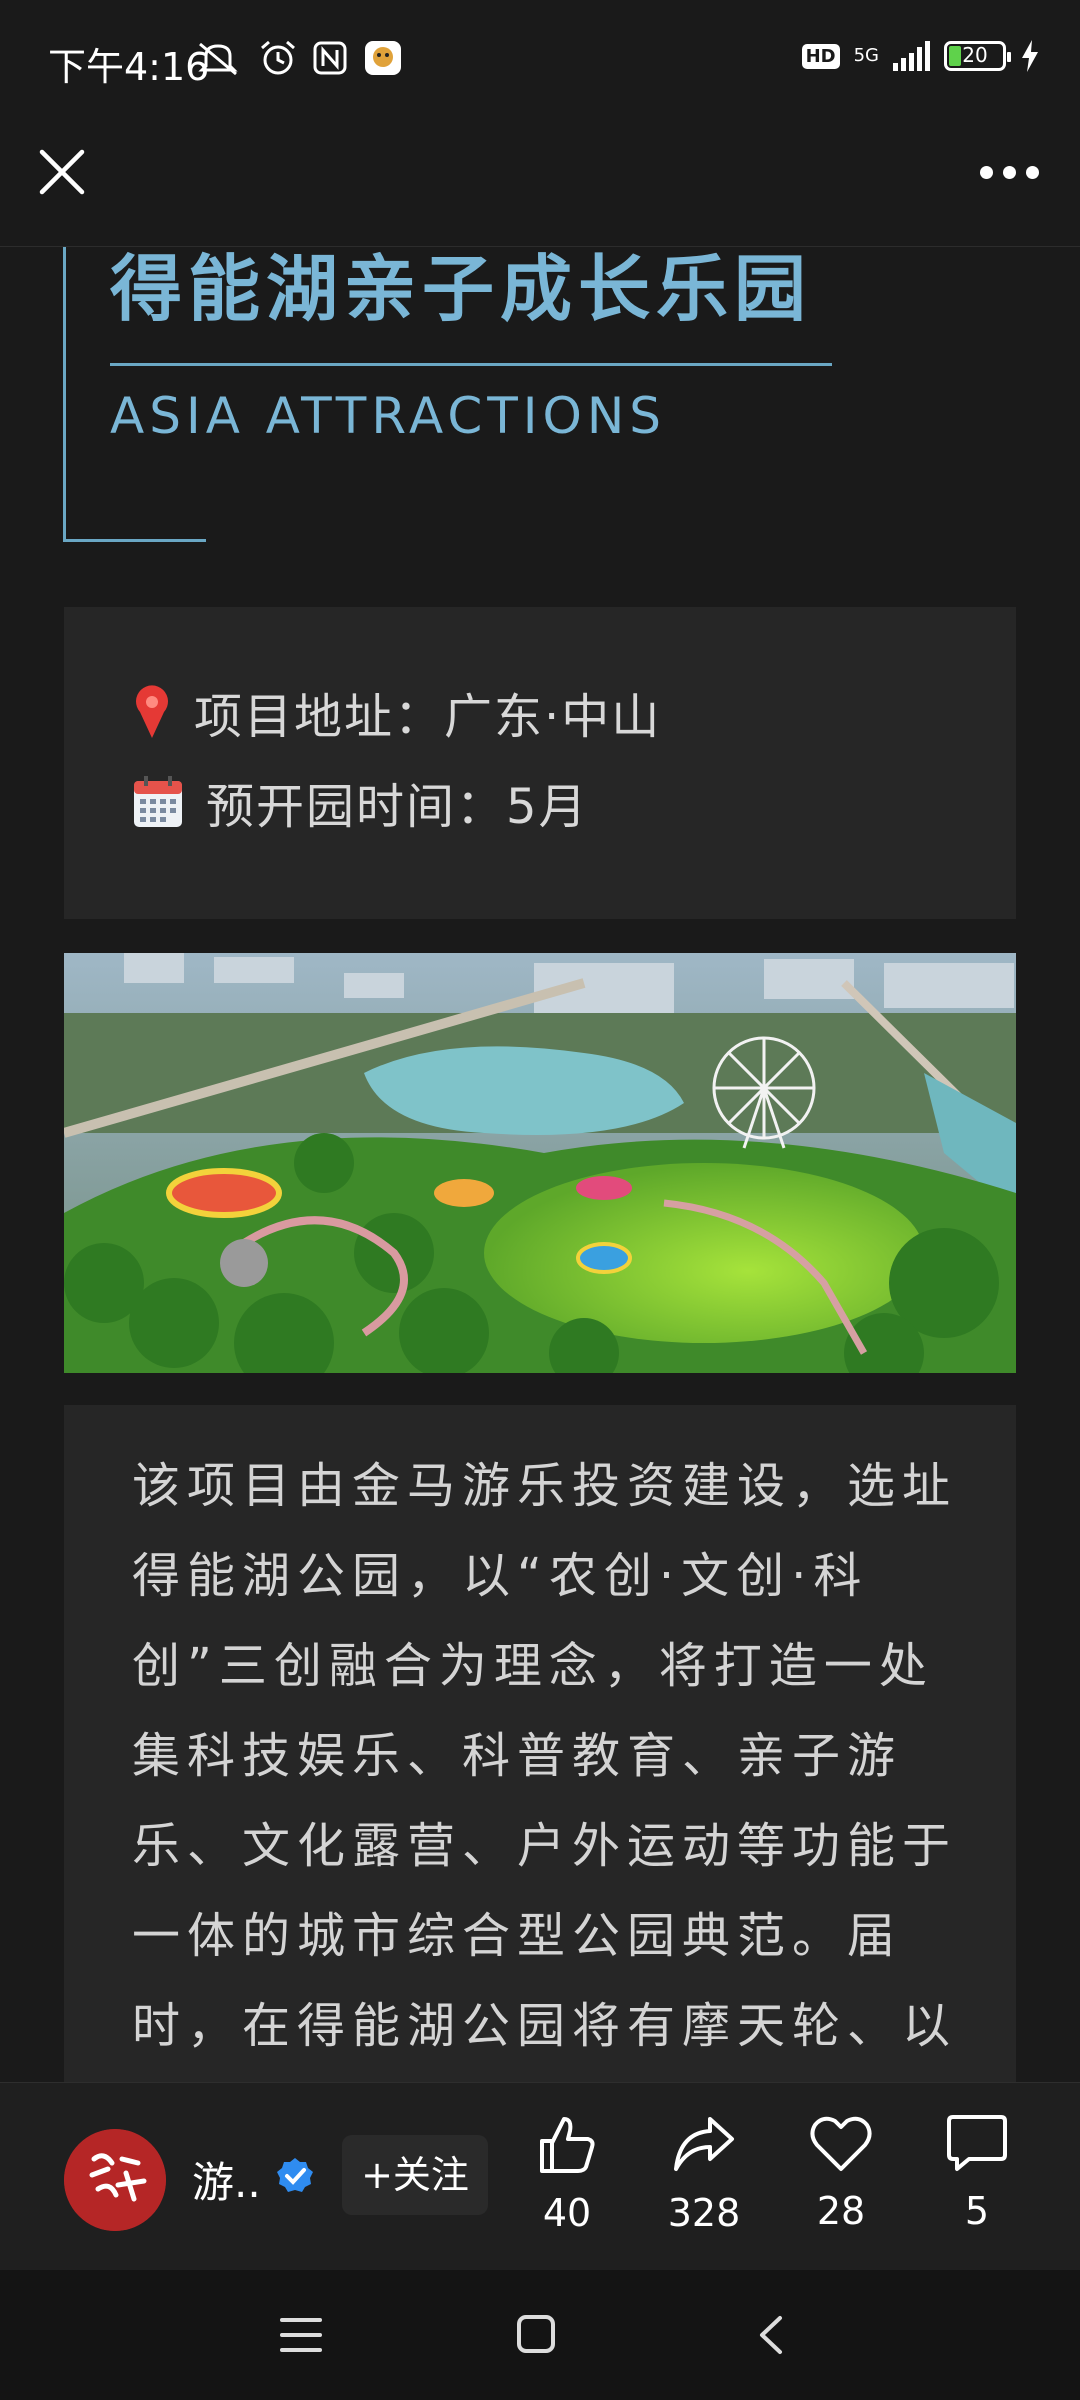 This screenshot has width=1080, height=2400. I want to click on follow-button: +关注, so click(415, 2175).